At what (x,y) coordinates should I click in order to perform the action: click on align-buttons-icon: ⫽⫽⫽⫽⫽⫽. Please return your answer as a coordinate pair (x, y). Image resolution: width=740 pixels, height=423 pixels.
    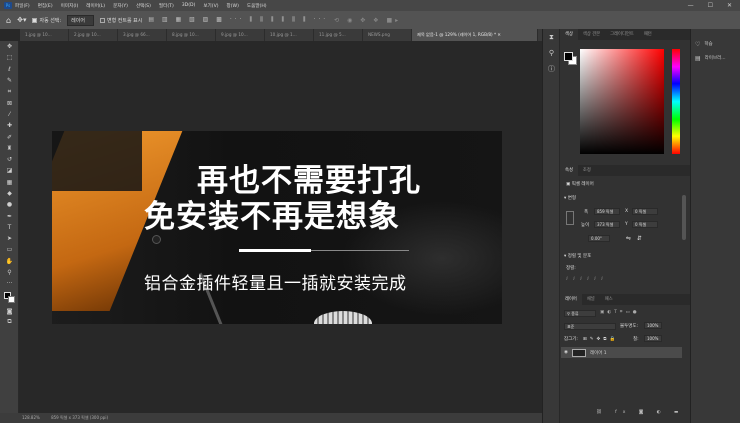
    Looking at the image, I should click on (587, 279).